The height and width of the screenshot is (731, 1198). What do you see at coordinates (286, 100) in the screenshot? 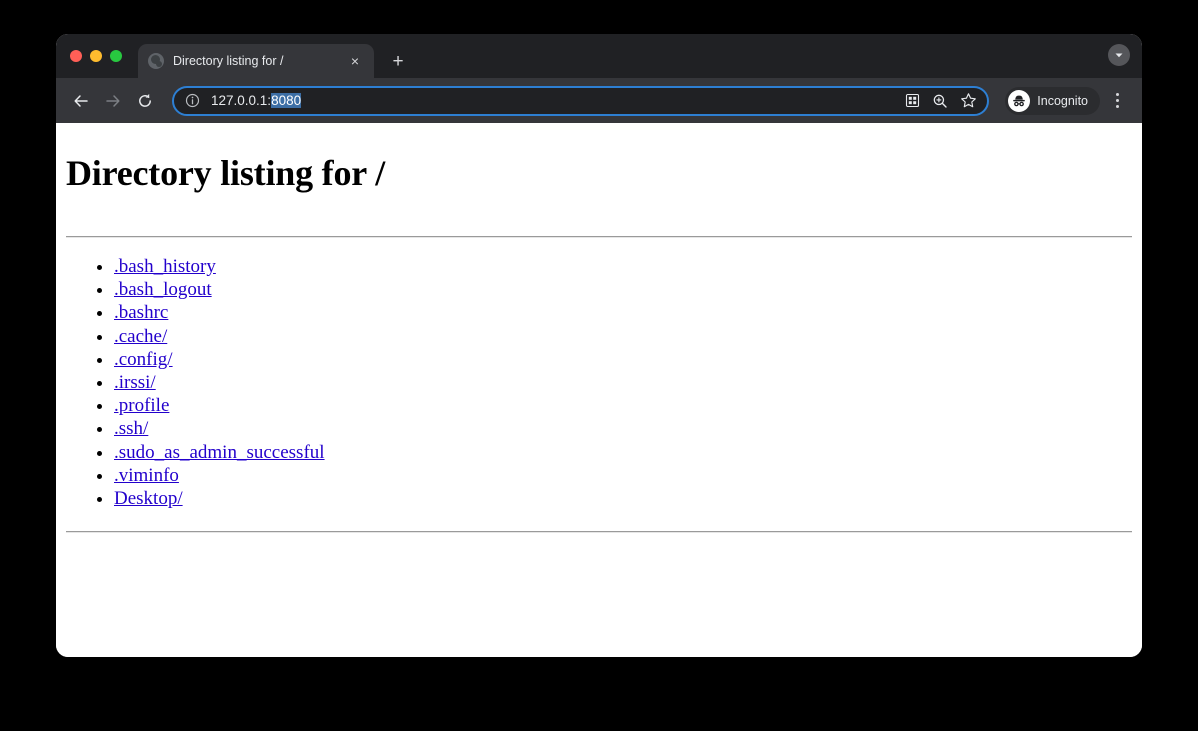
I see `url-selected-text: 8080` at bounding box center [286, 100].